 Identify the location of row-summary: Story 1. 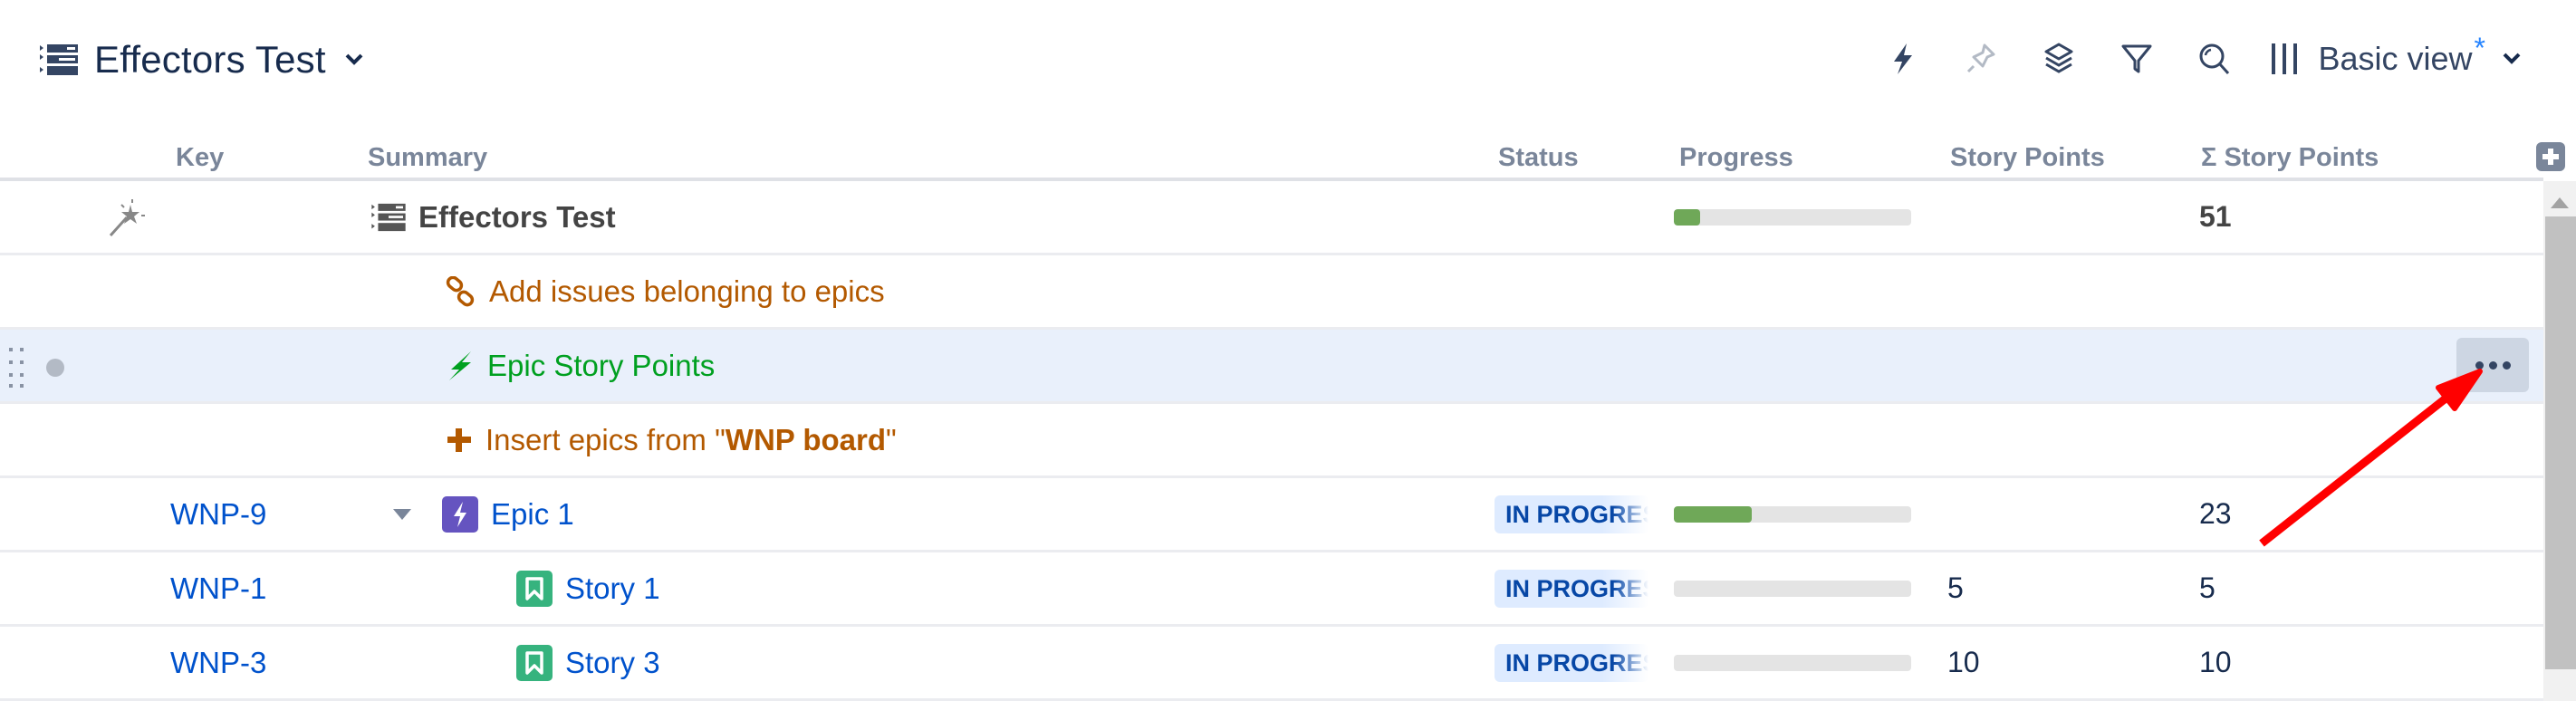
(588, 588).